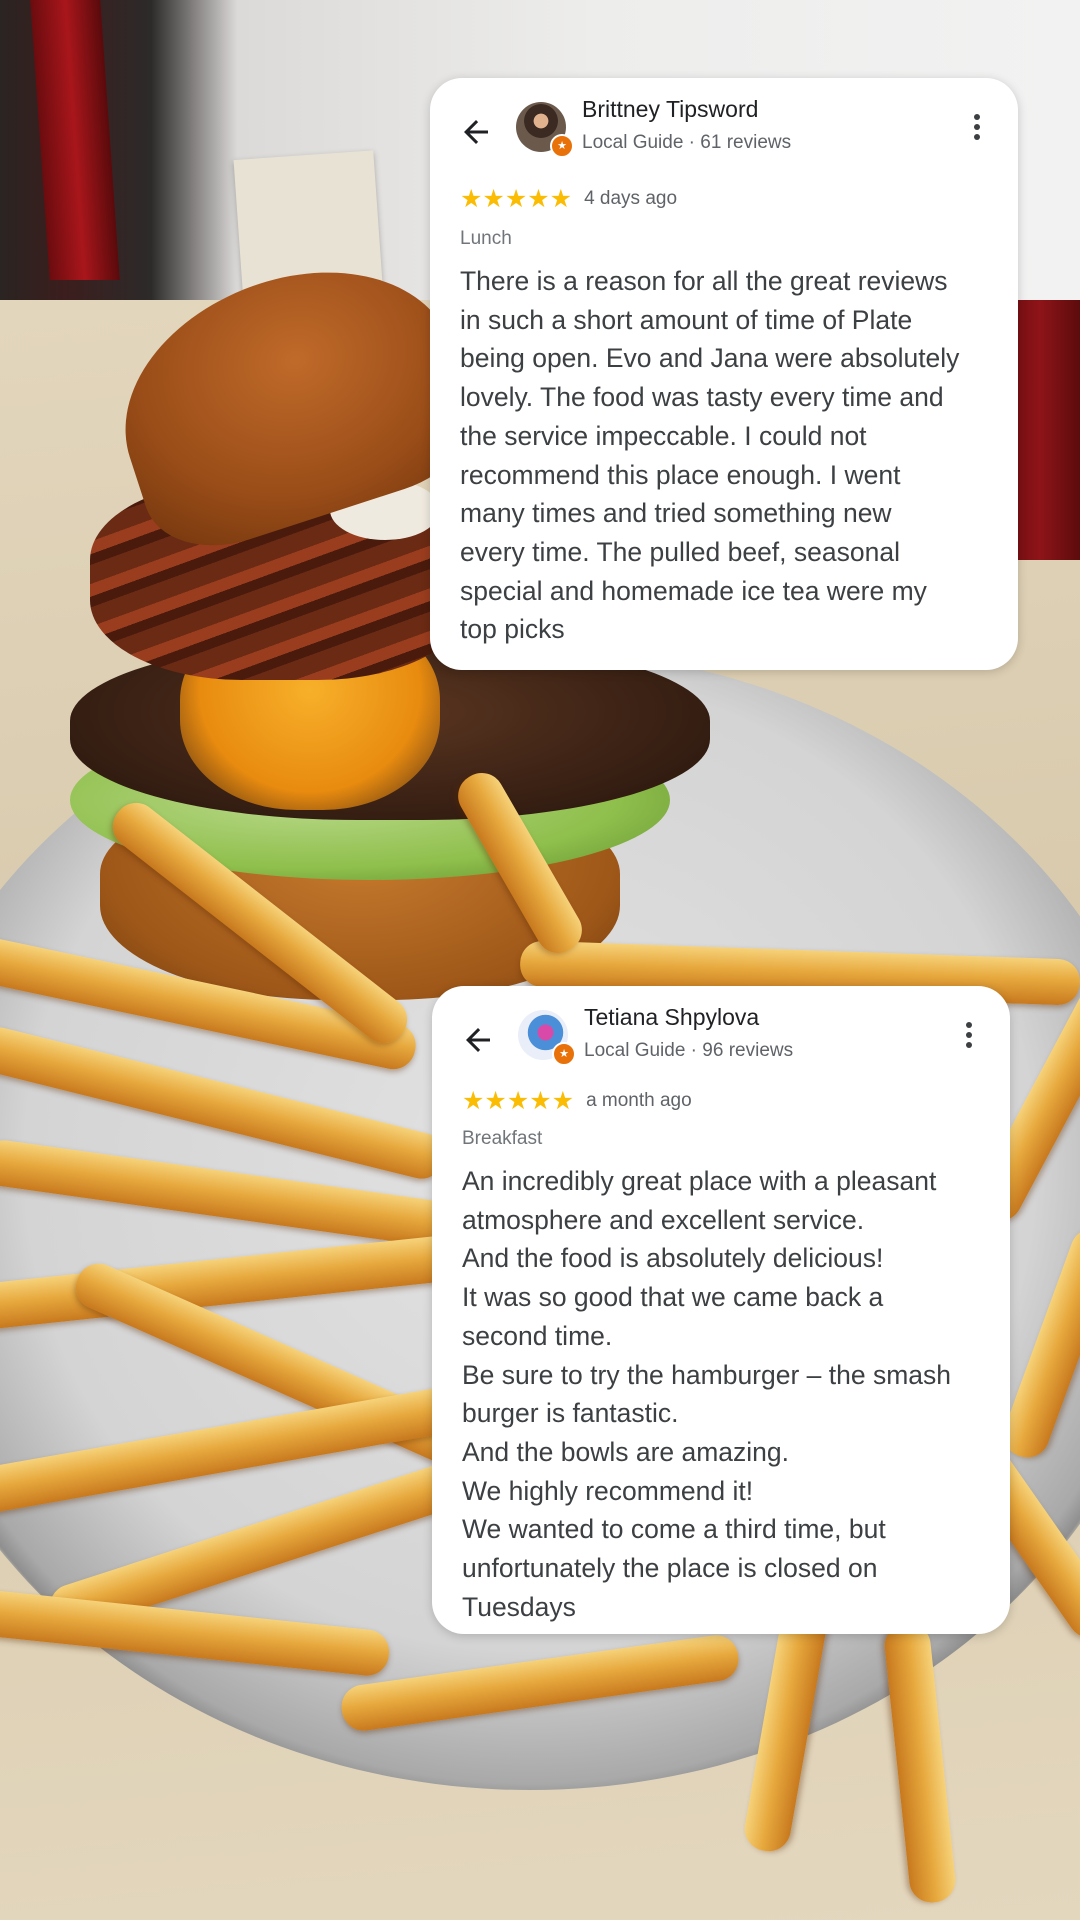  I want to click on review-text-line: second time., so click(537, 1335).